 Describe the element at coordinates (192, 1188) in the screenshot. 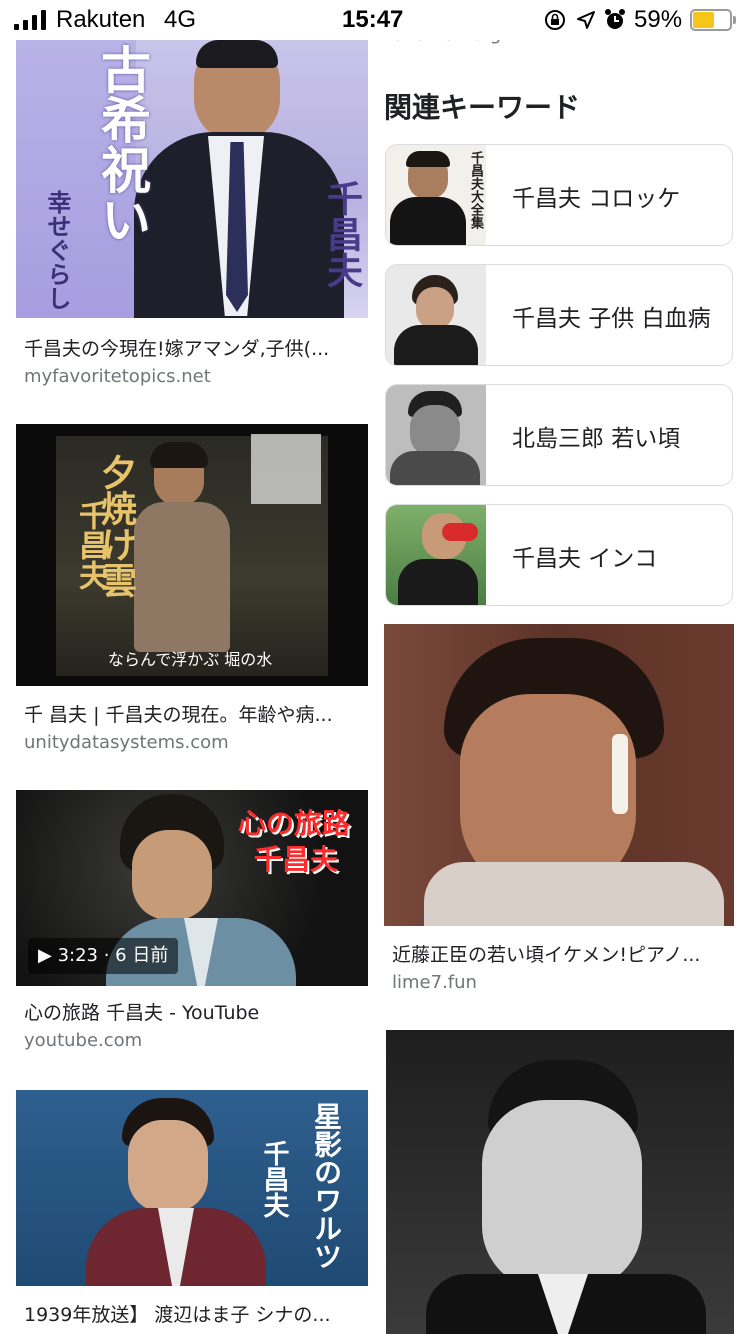

I see `result-thumbnail: 星影のワルツ 千昌夫` at that location.